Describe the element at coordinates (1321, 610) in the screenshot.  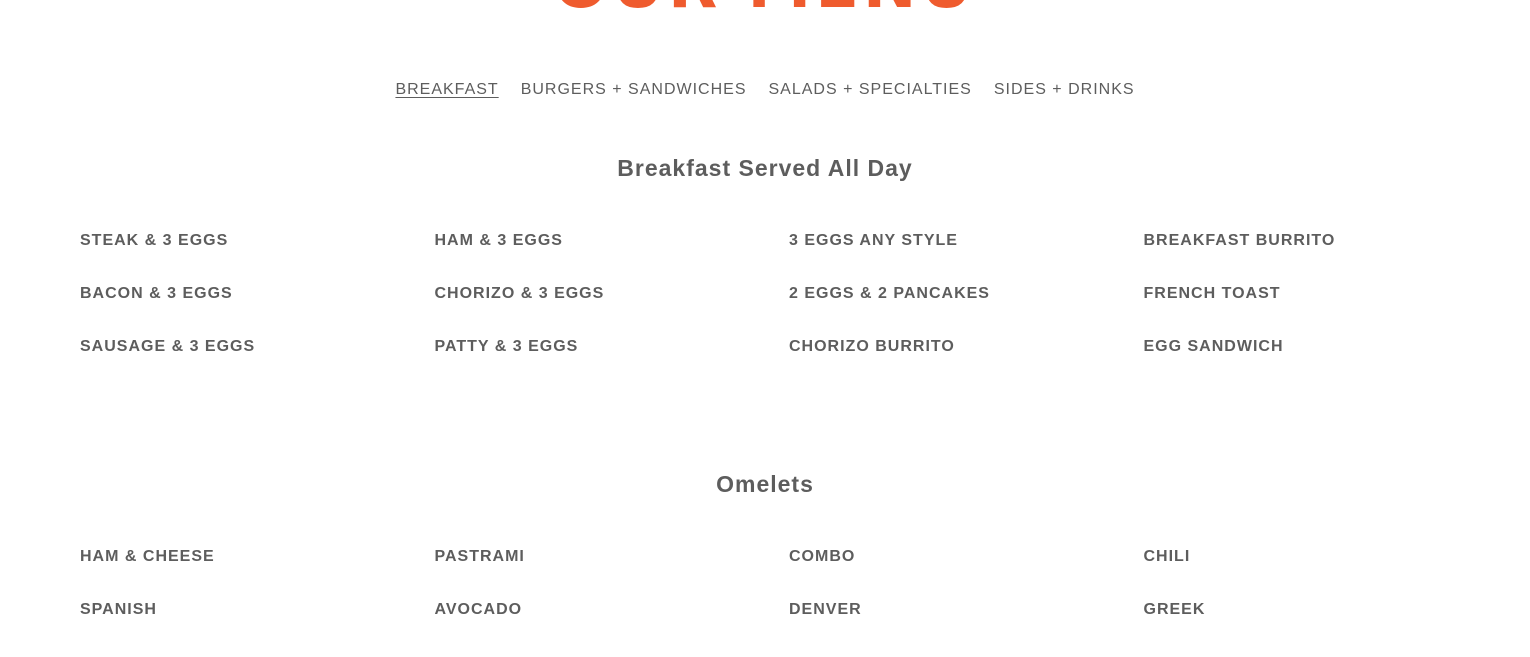
I see `menu-item: GREEK` at that location.